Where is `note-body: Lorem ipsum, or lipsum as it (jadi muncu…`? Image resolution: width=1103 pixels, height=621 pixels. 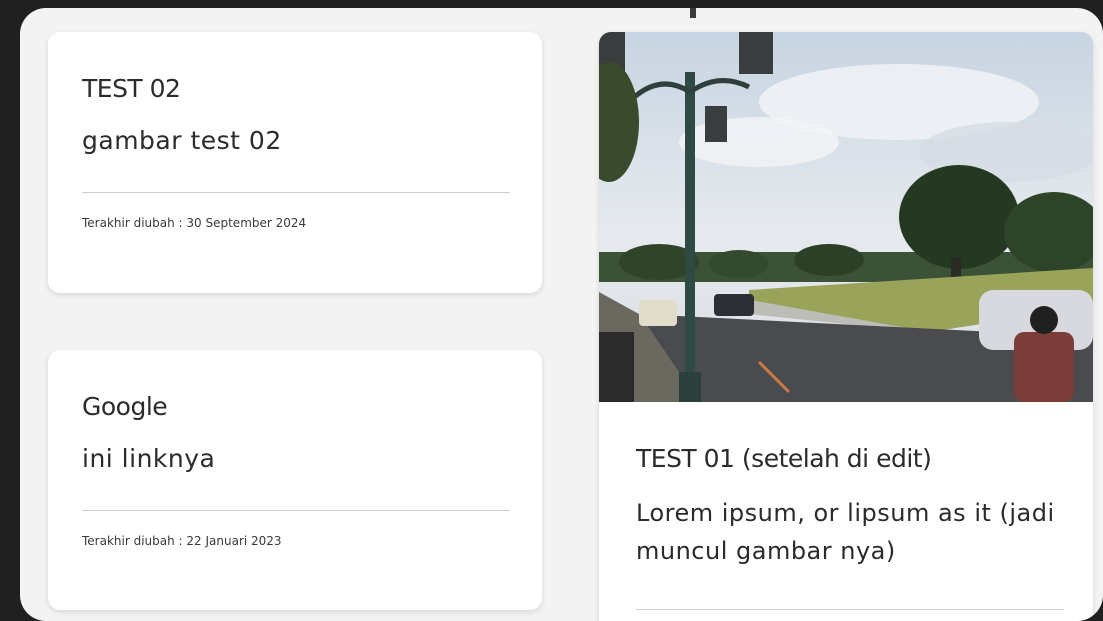
note-body: Lorem ipsum, or lipsum as it (jadi muncu… is located at coordinates (845, 532).